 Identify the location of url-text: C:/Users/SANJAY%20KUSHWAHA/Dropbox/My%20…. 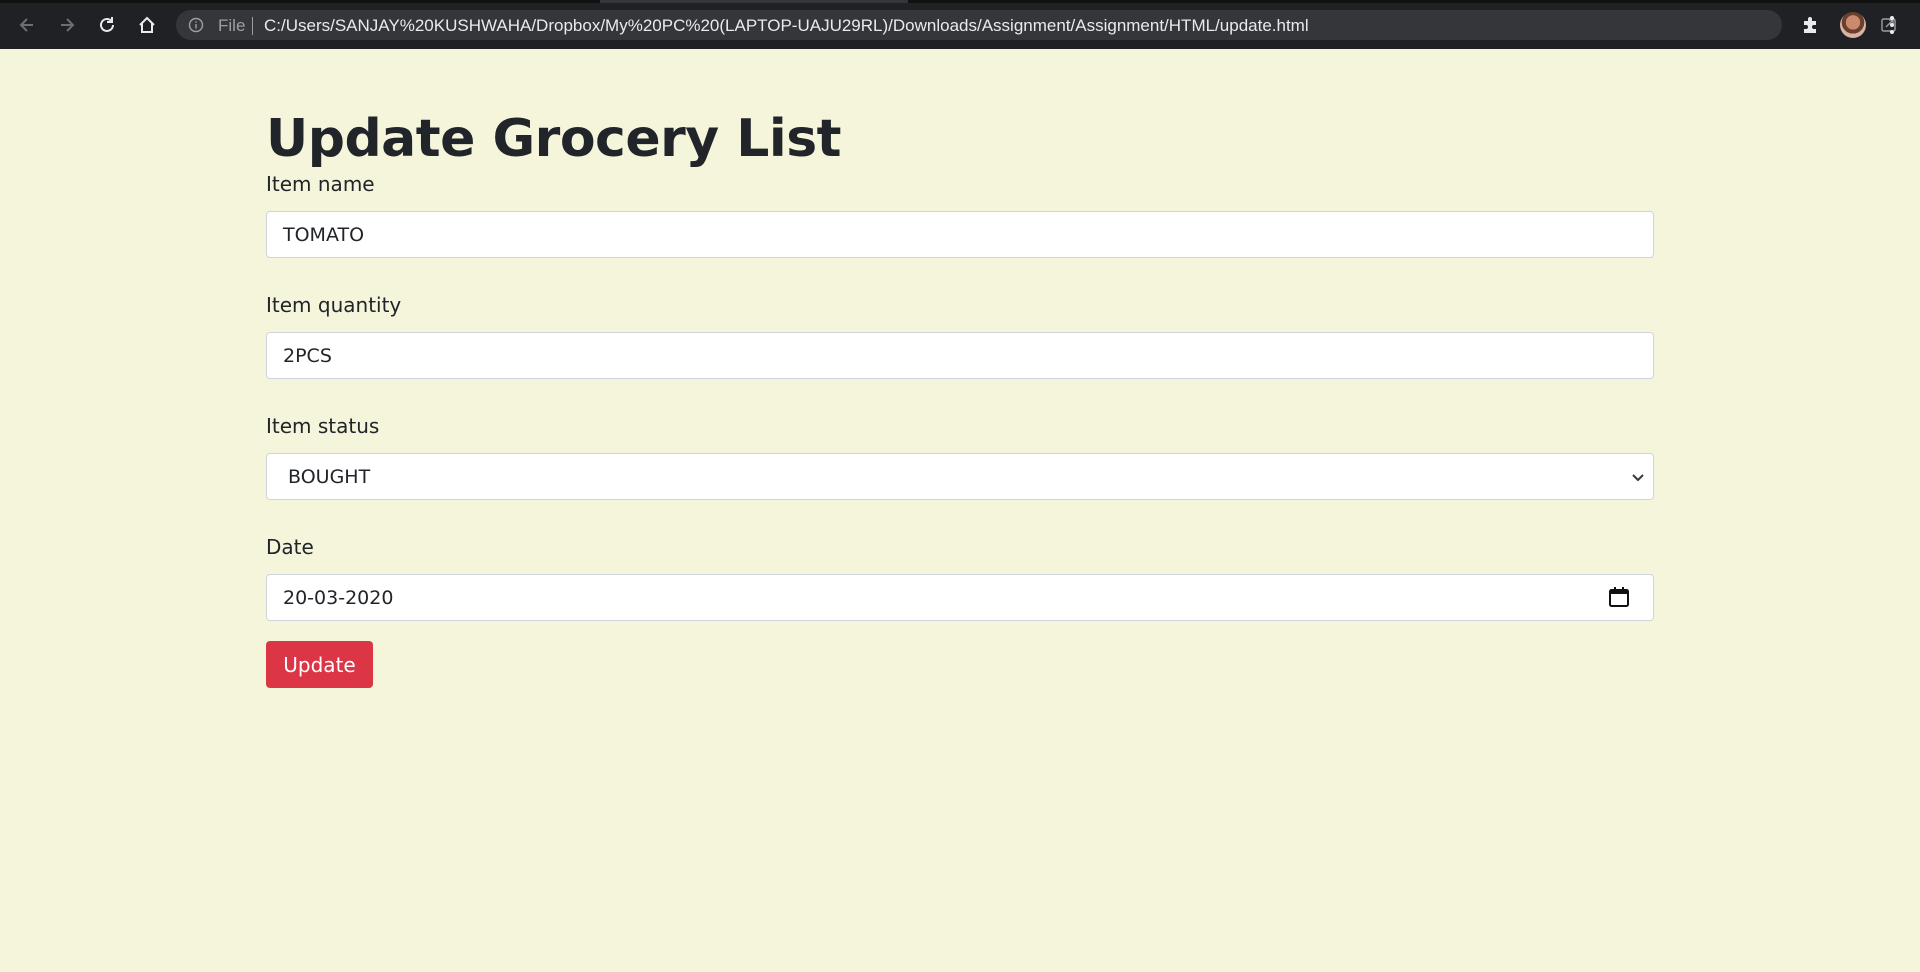
(786, 26).